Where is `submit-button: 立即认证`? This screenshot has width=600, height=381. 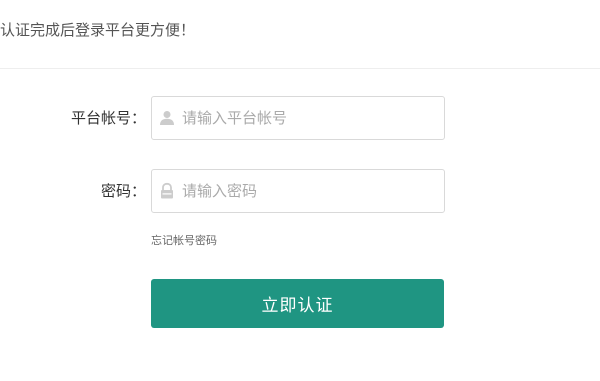
submit-button: 立即认证 is located at coordinates (297, 303).